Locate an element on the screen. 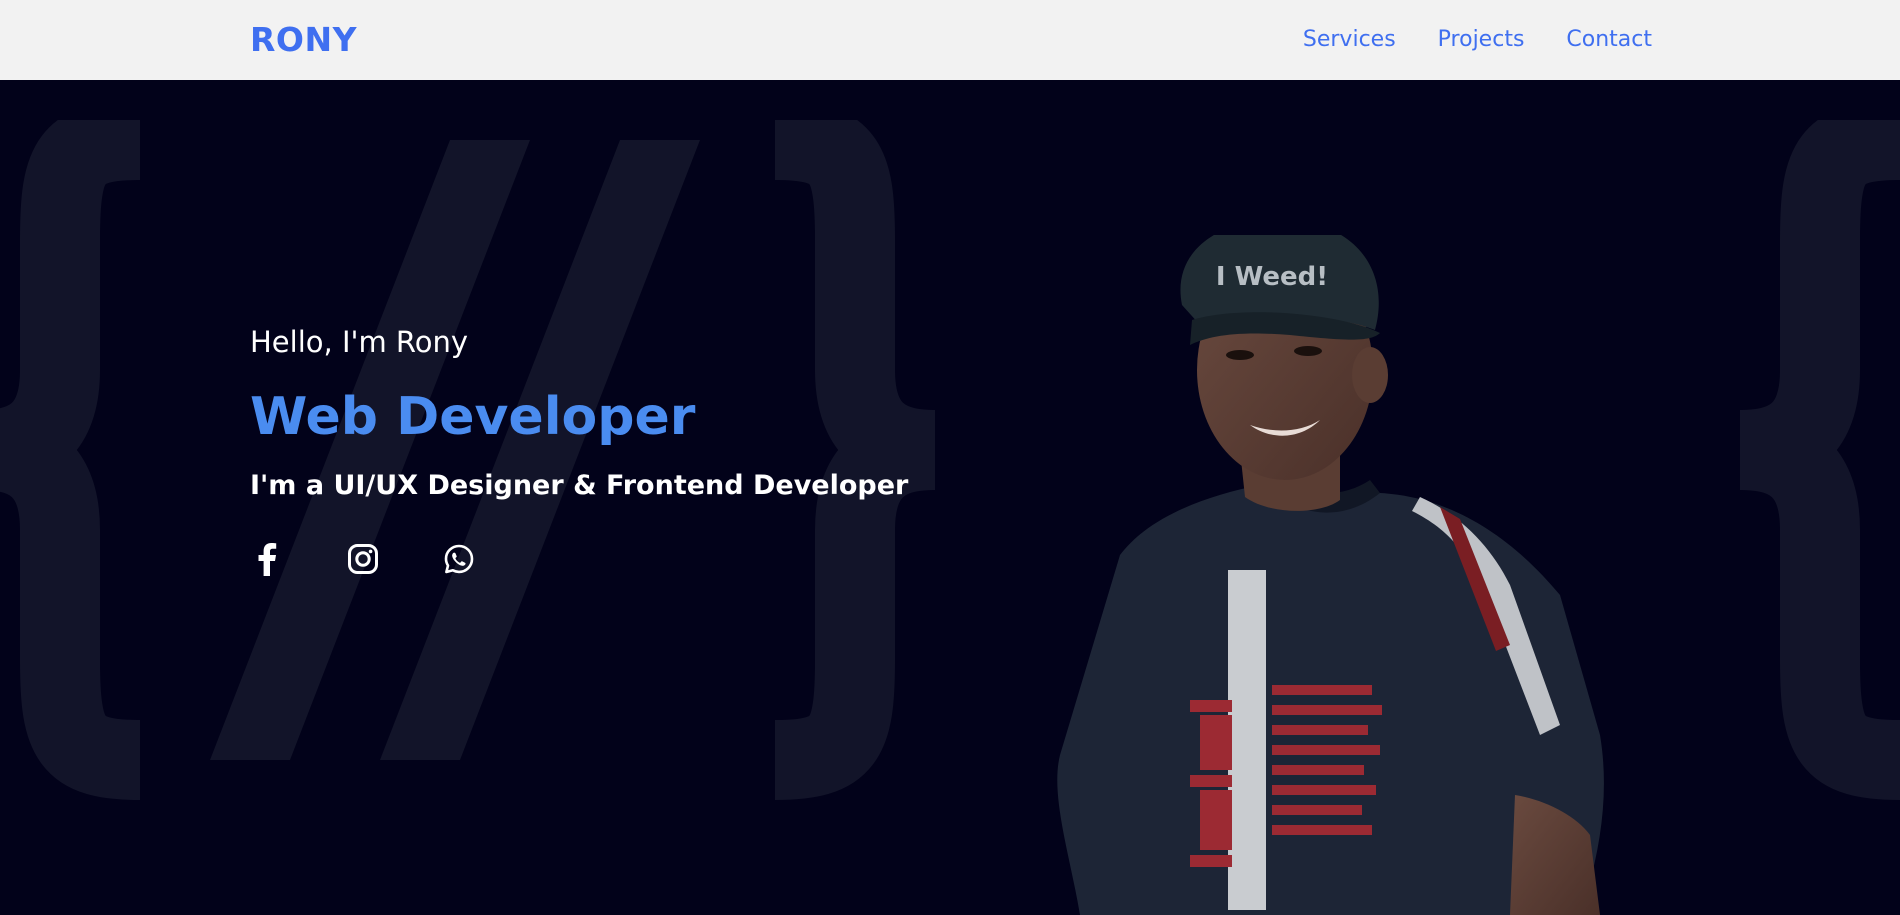 The height and width of the screenshot is (915, 1900). whatsapp-icon is located at coordinates (459, 559).